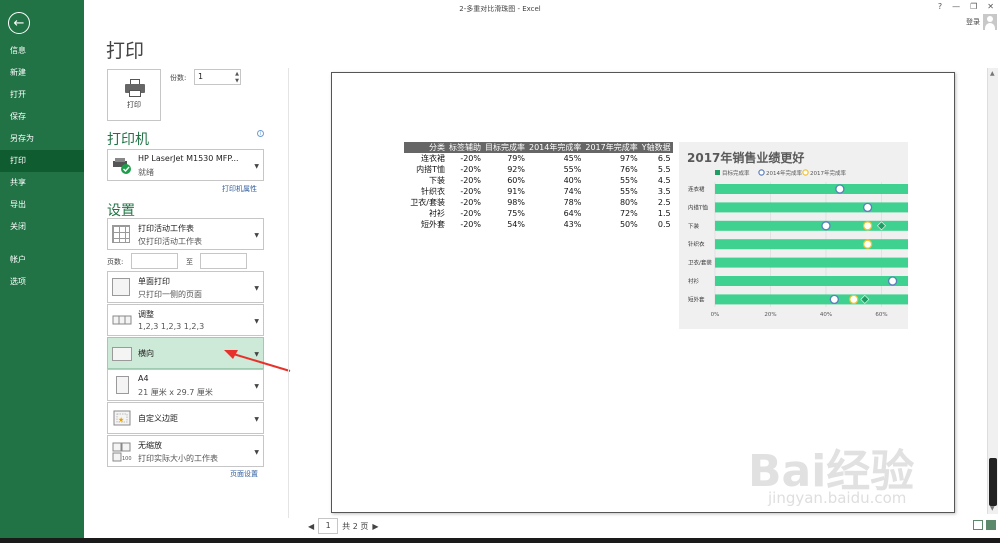  What do you see at coordinates (698, 207) in the screenshot?
I see `category-label: 内搭T恤` at bounding box center [698, 207].